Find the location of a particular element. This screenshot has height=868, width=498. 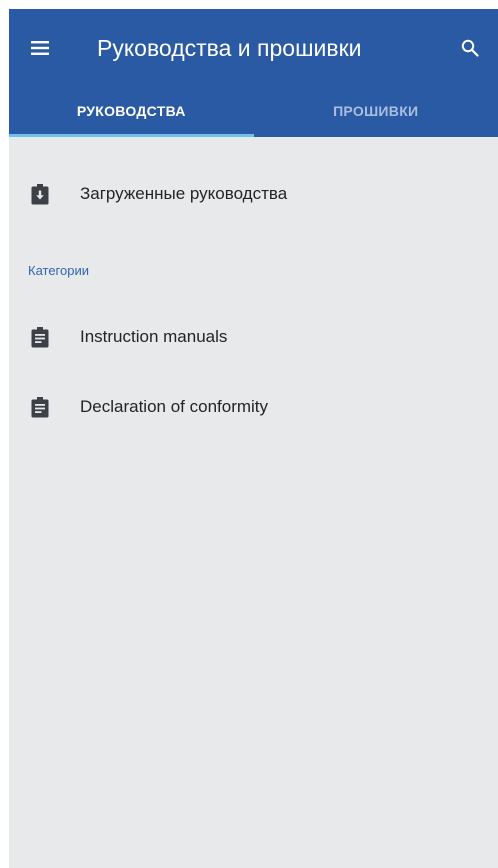

search-icon is located at coordinates (470, 48).